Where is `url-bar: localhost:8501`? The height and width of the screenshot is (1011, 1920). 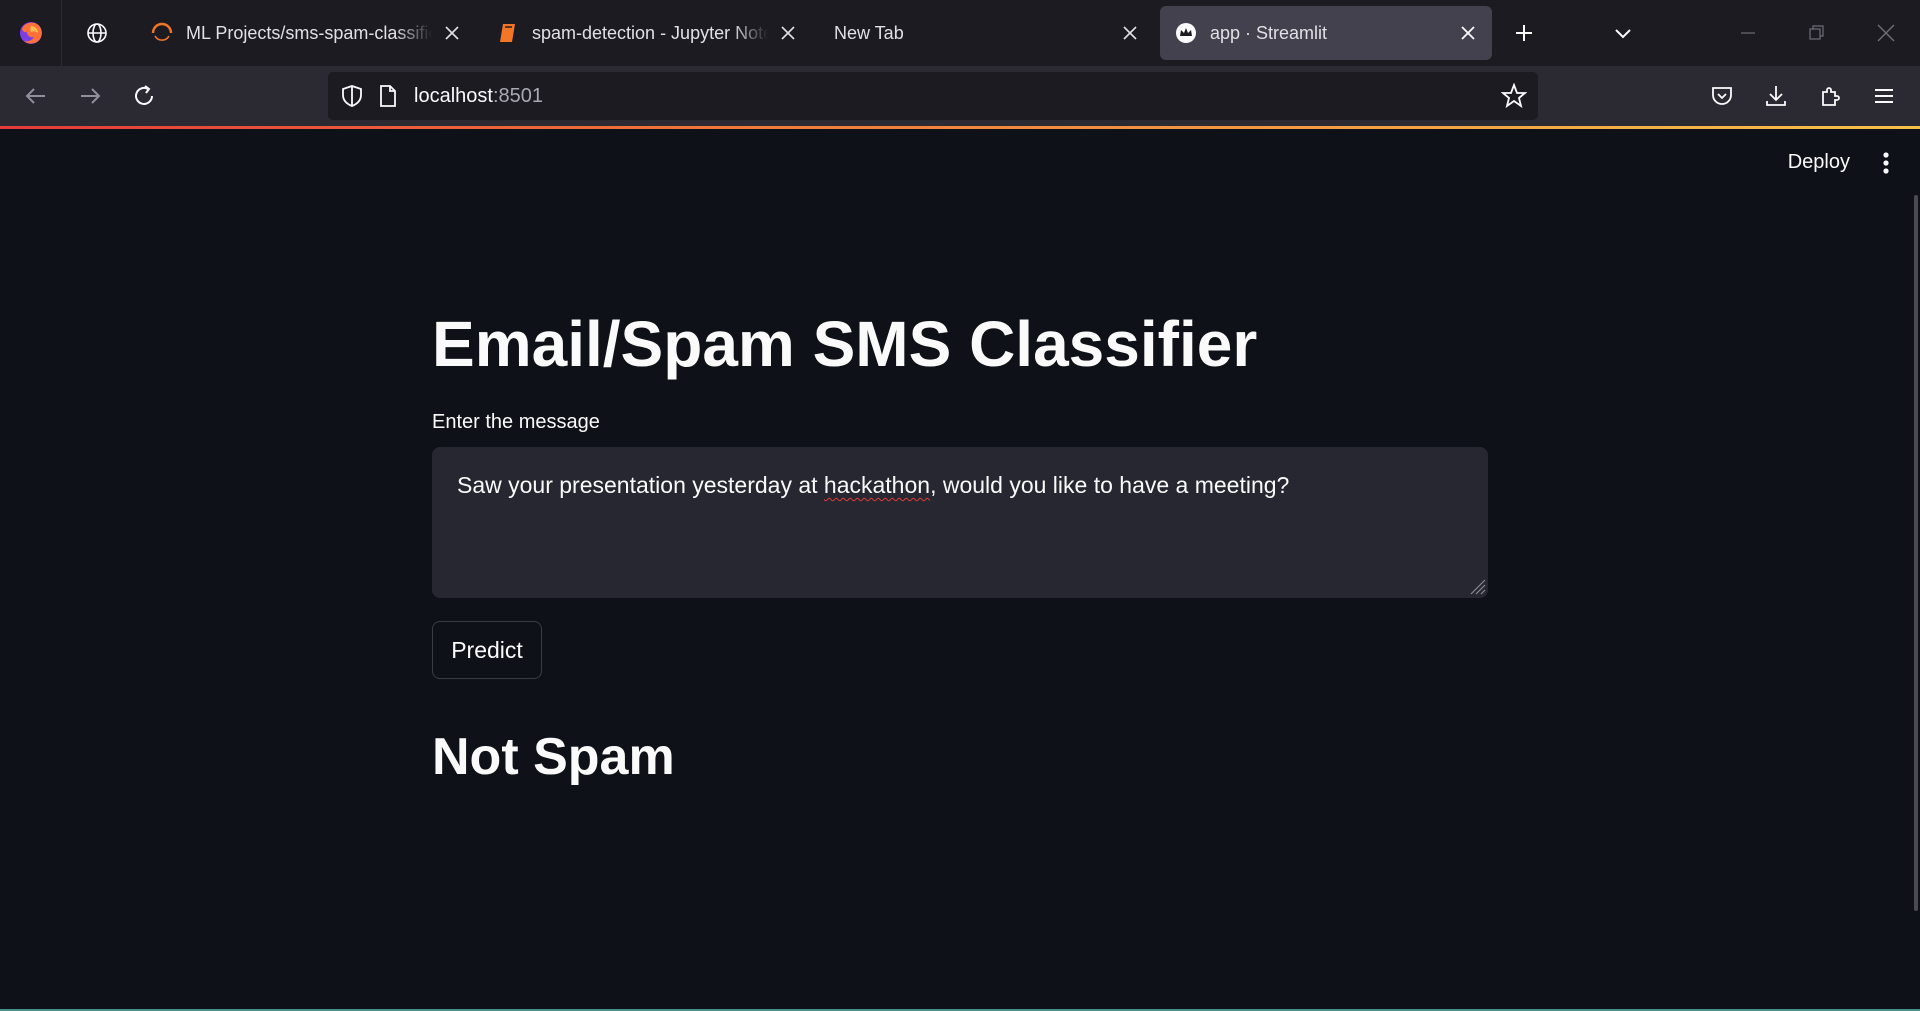
url-bar: localhost:8501 is located at coordinates (933, 96).